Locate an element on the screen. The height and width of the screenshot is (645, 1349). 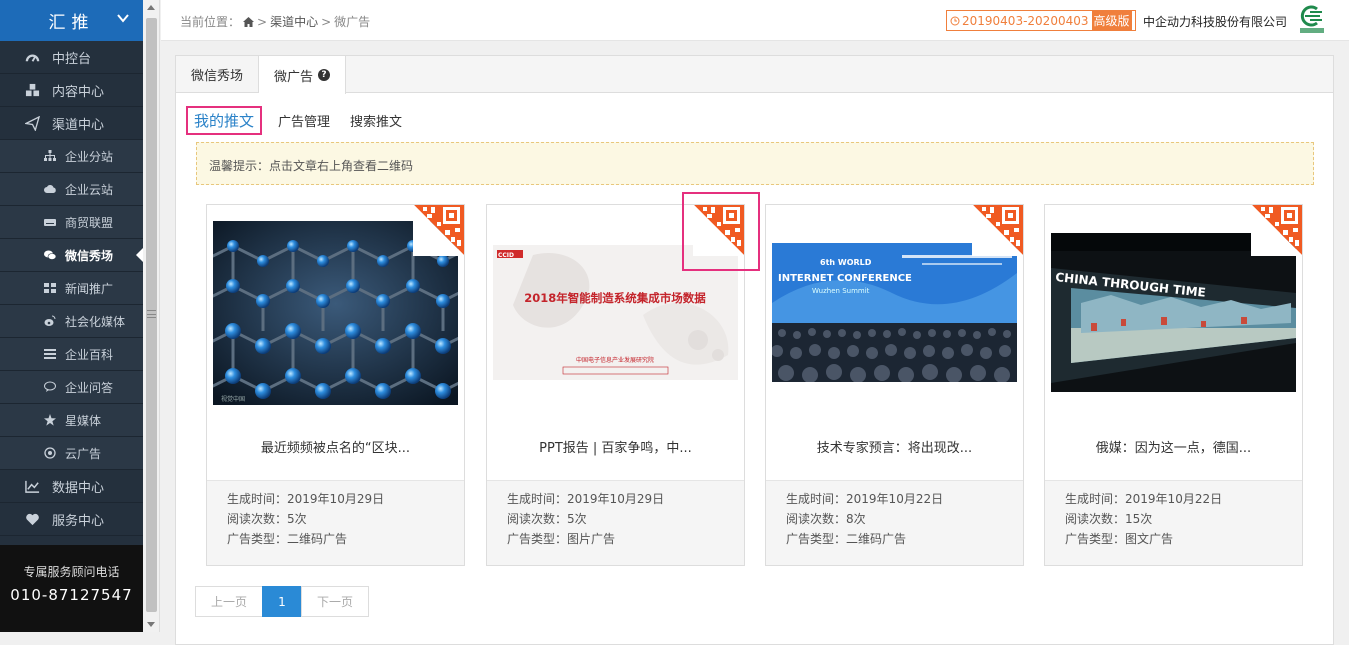
pagination: 上一页 1 下一页 is located at coordinates (282, 601).